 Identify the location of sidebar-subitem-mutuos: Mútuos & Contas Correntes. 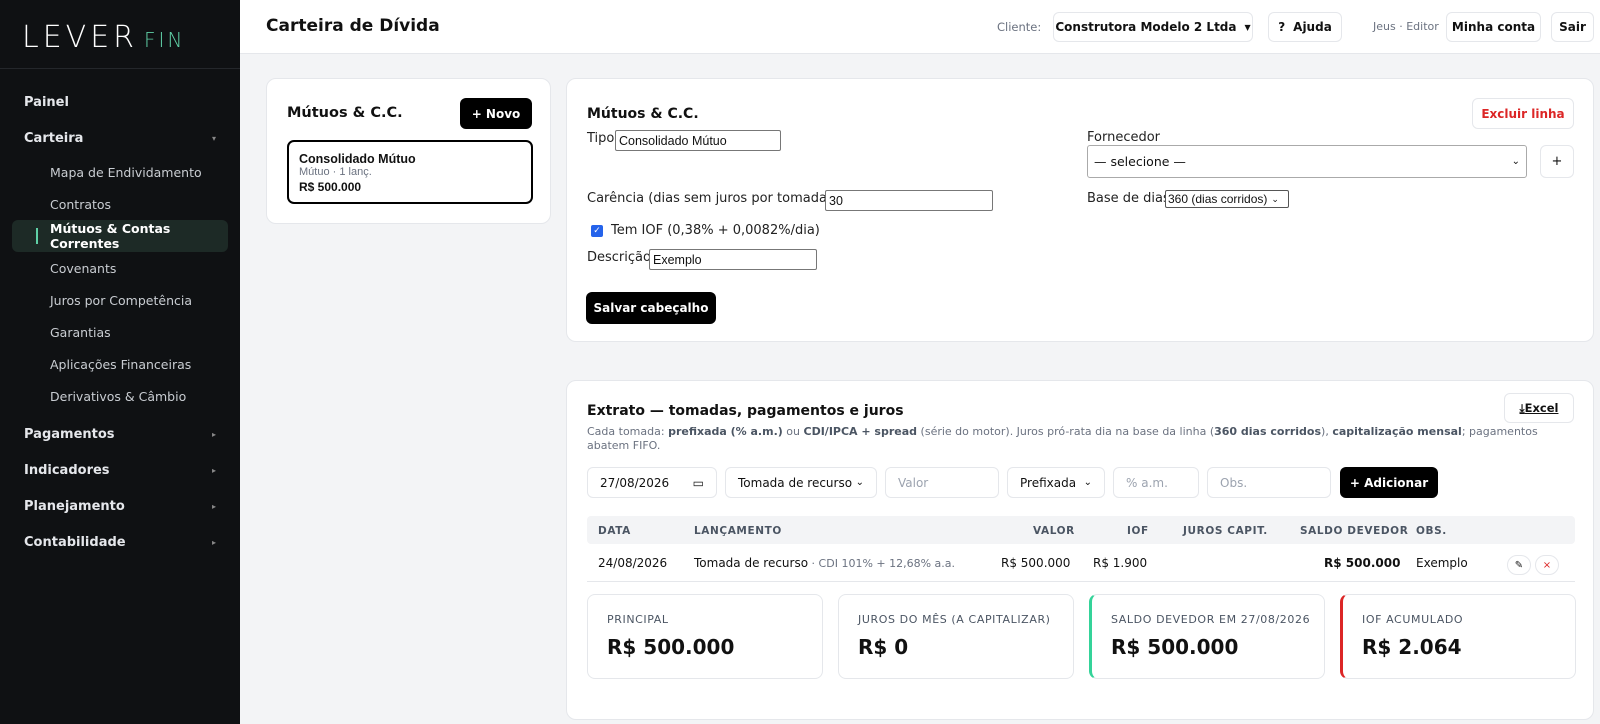
(120, 236).